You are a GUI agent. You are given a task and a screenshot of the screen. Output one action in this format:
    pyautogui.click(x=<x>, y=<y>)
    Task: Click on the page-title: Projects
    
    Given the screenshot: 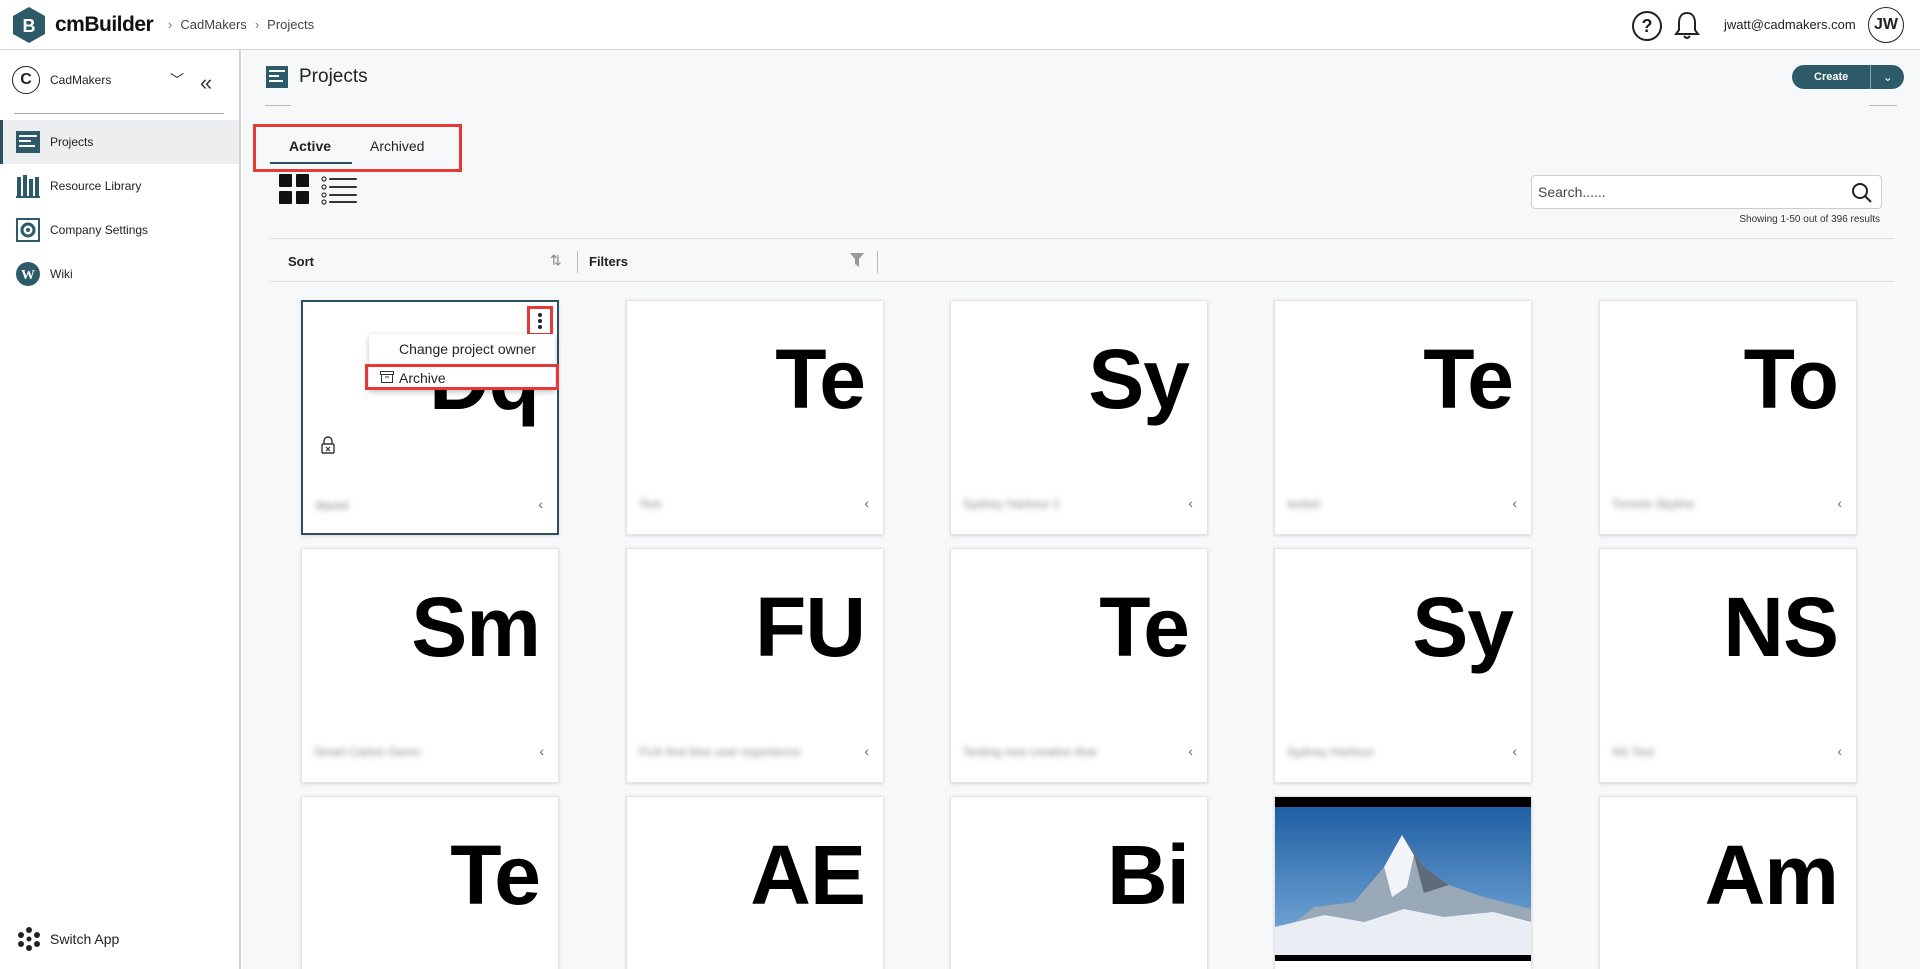 What is the action you would take?
    pyautogui.click(x=333, y=76)
    